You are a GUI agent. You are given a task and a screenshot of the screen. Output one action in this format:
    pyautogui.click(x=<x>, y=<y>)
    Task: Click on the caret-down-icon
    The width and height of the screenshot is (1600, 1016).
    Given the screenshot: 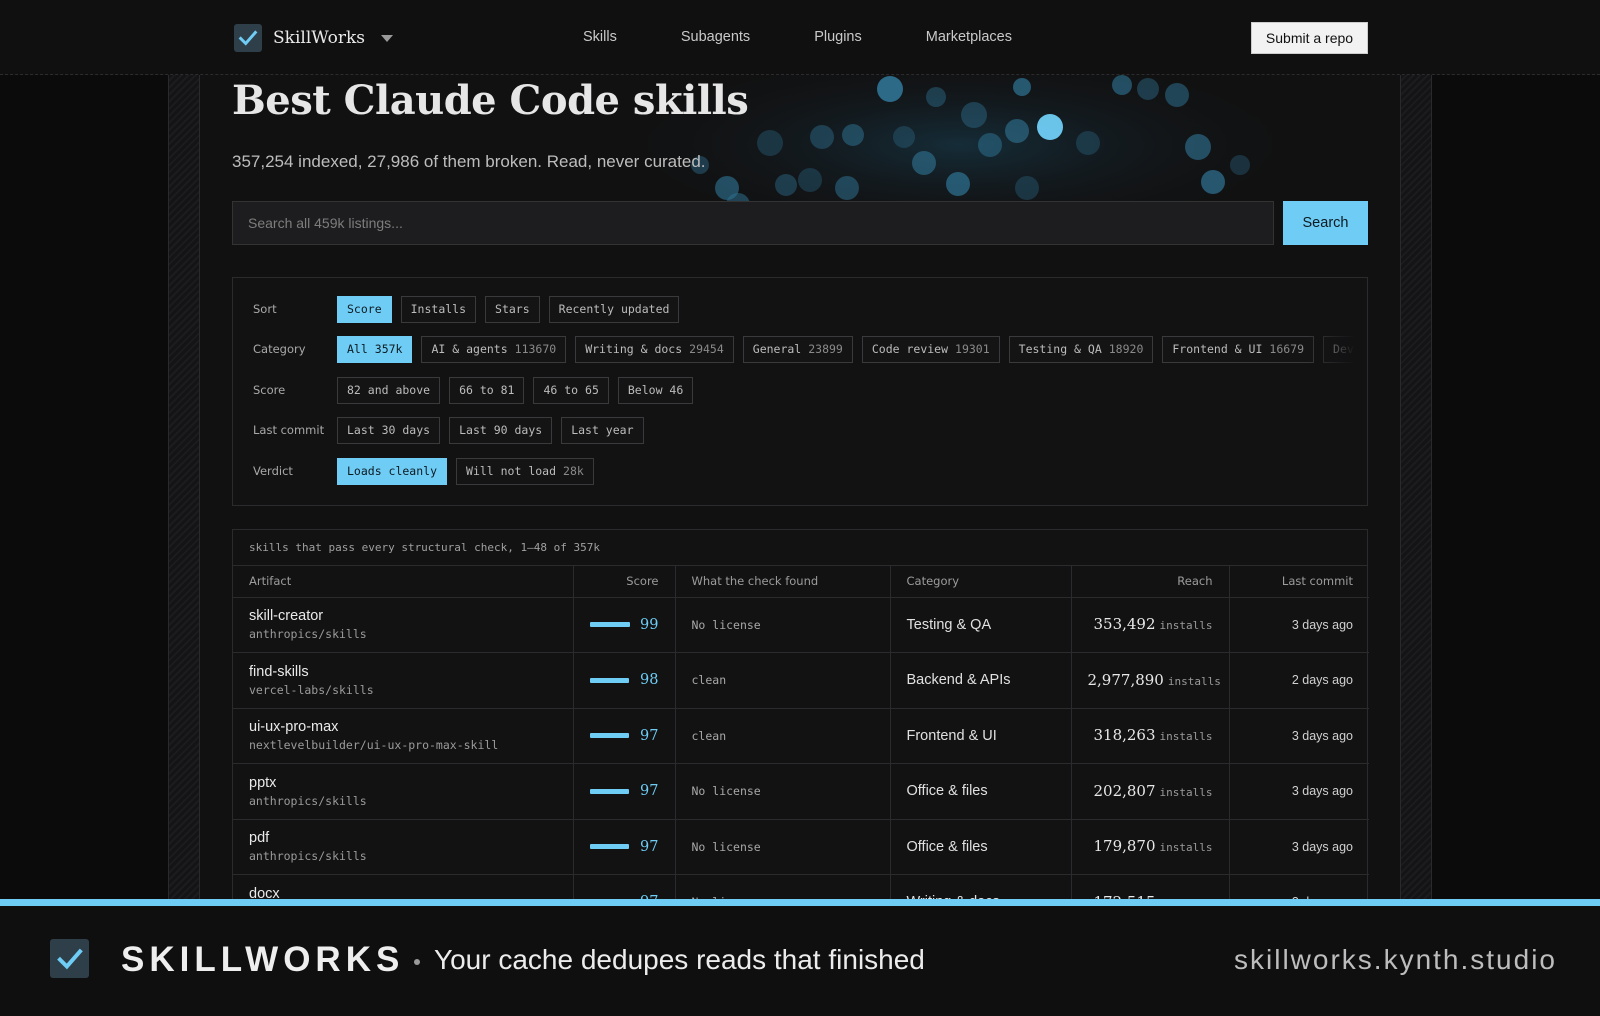 What is the action you would take?
    pyautogui.click(x=386, y=38)
    